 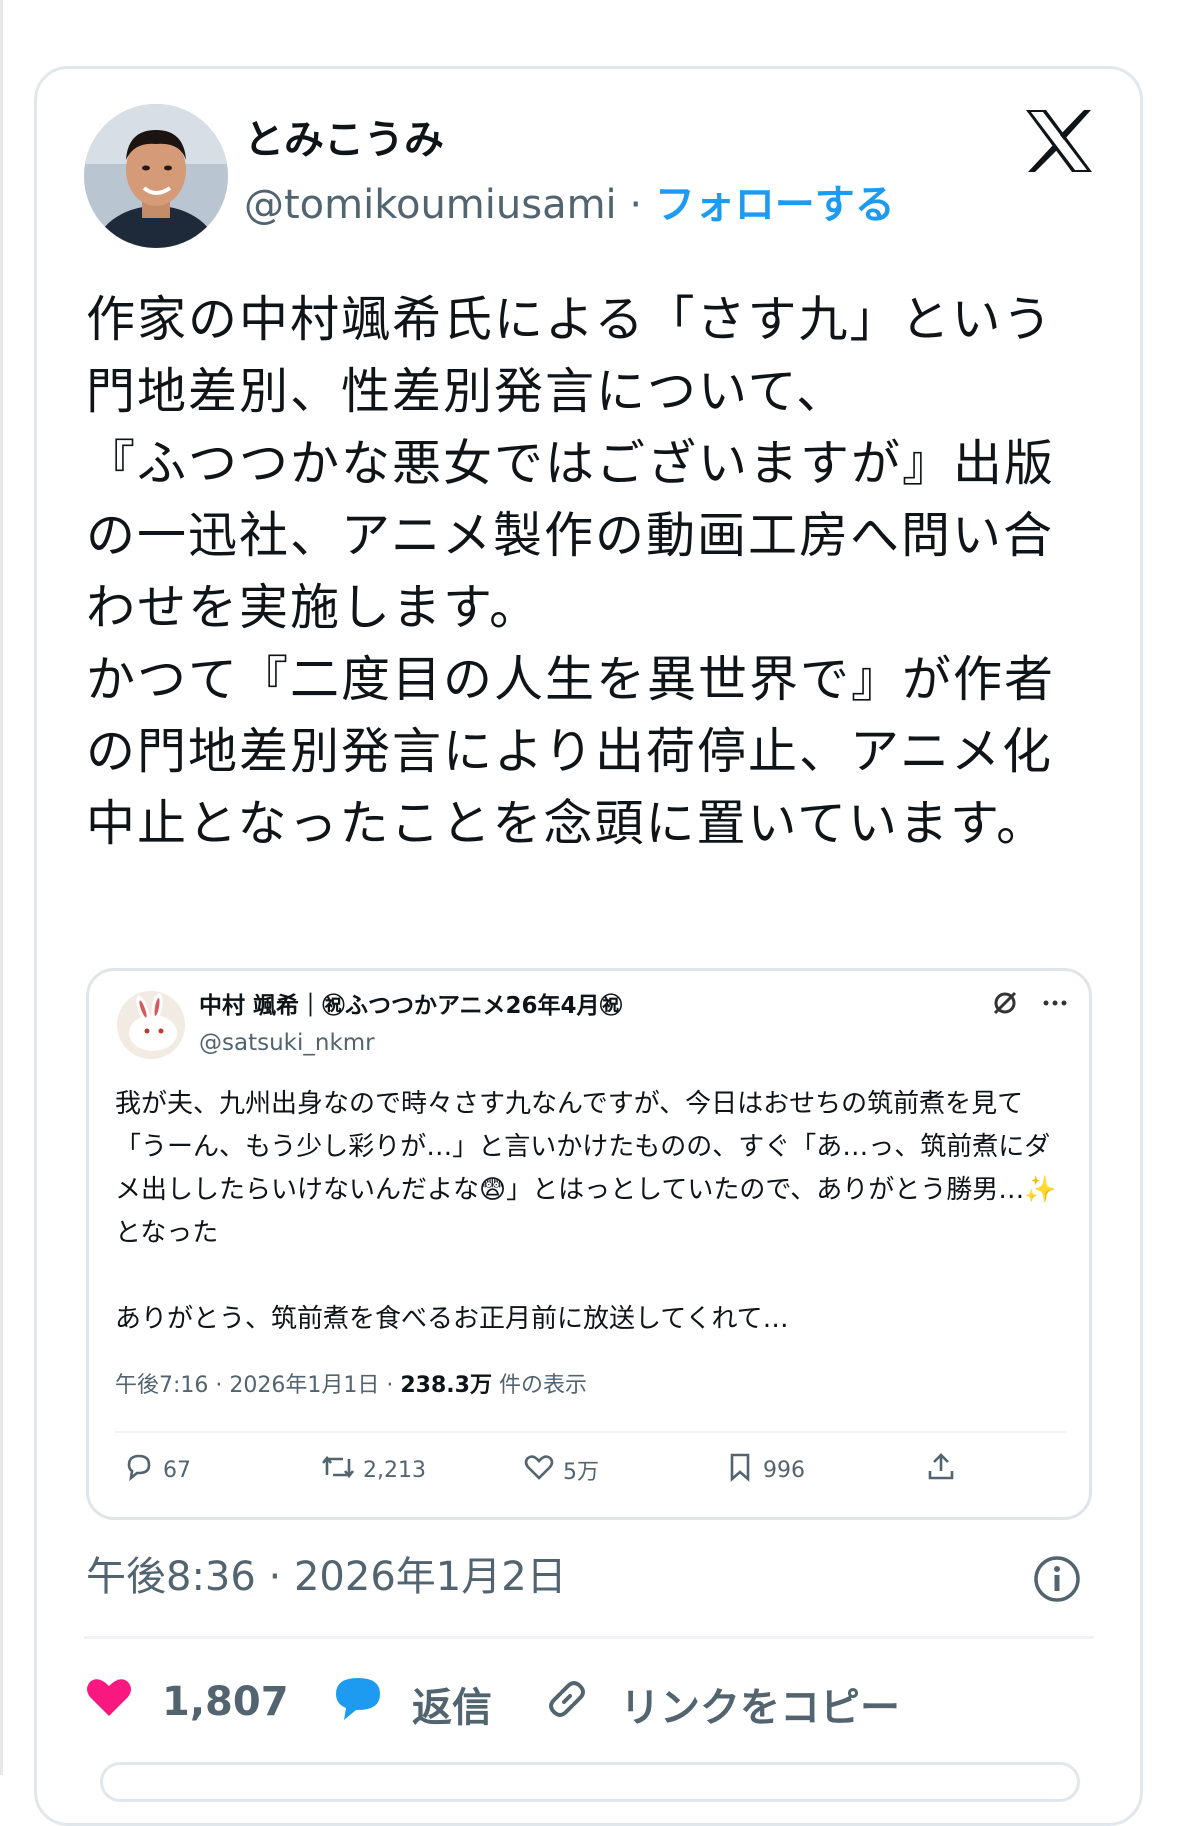 I want to click on like-button: 1,807, so click(x=186, y=1702).